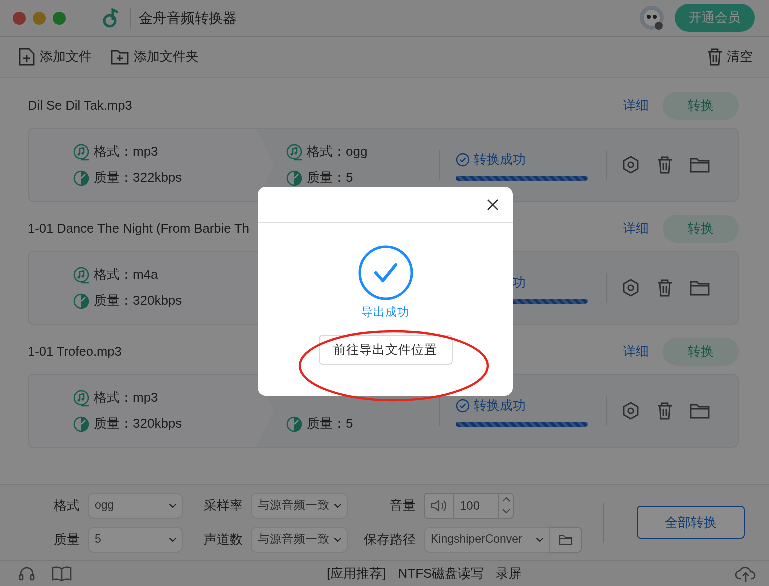 This screenshot has height=586, width=769. Describe the element at coordinates (154, 57) in the screenshot. I see `add-folder-button: 添加文件夹` at that location.